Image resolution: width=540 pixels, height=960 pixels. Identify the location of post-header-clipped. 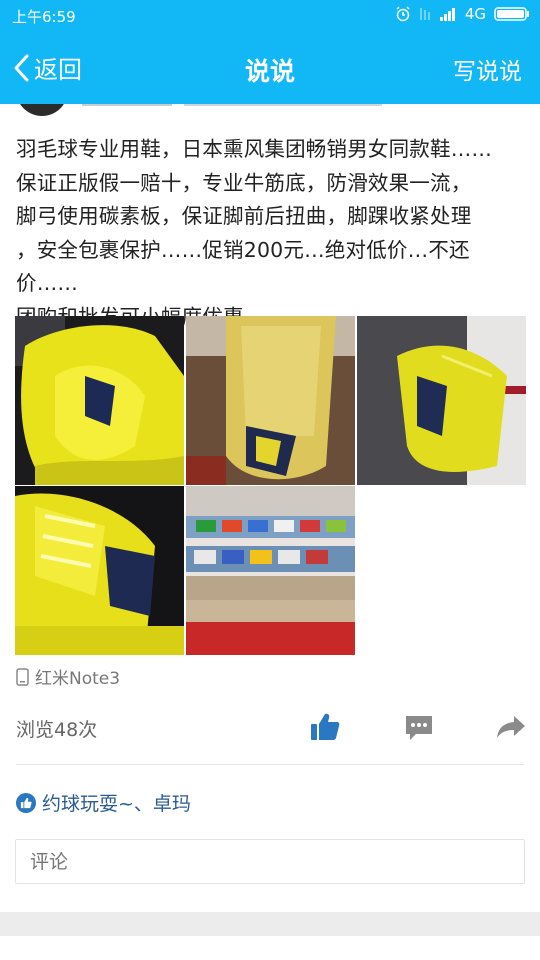
(270, 110).